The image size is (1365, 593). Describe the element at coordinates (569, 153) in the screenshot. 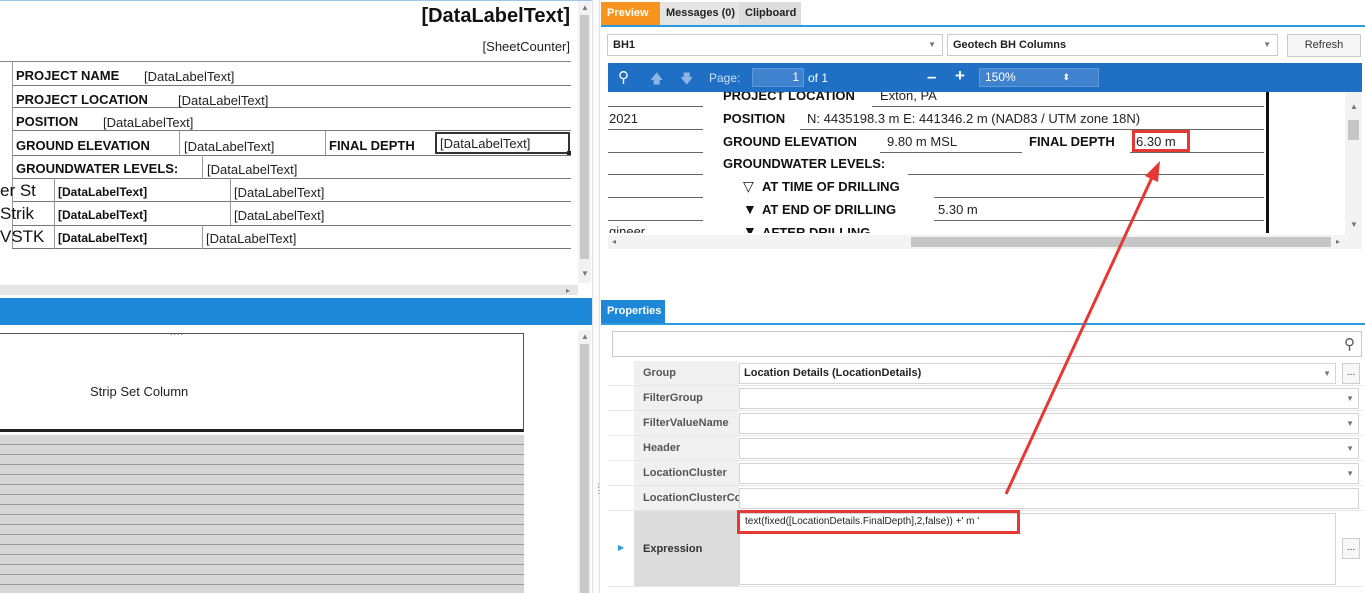

I see `resize-handle` at that location.